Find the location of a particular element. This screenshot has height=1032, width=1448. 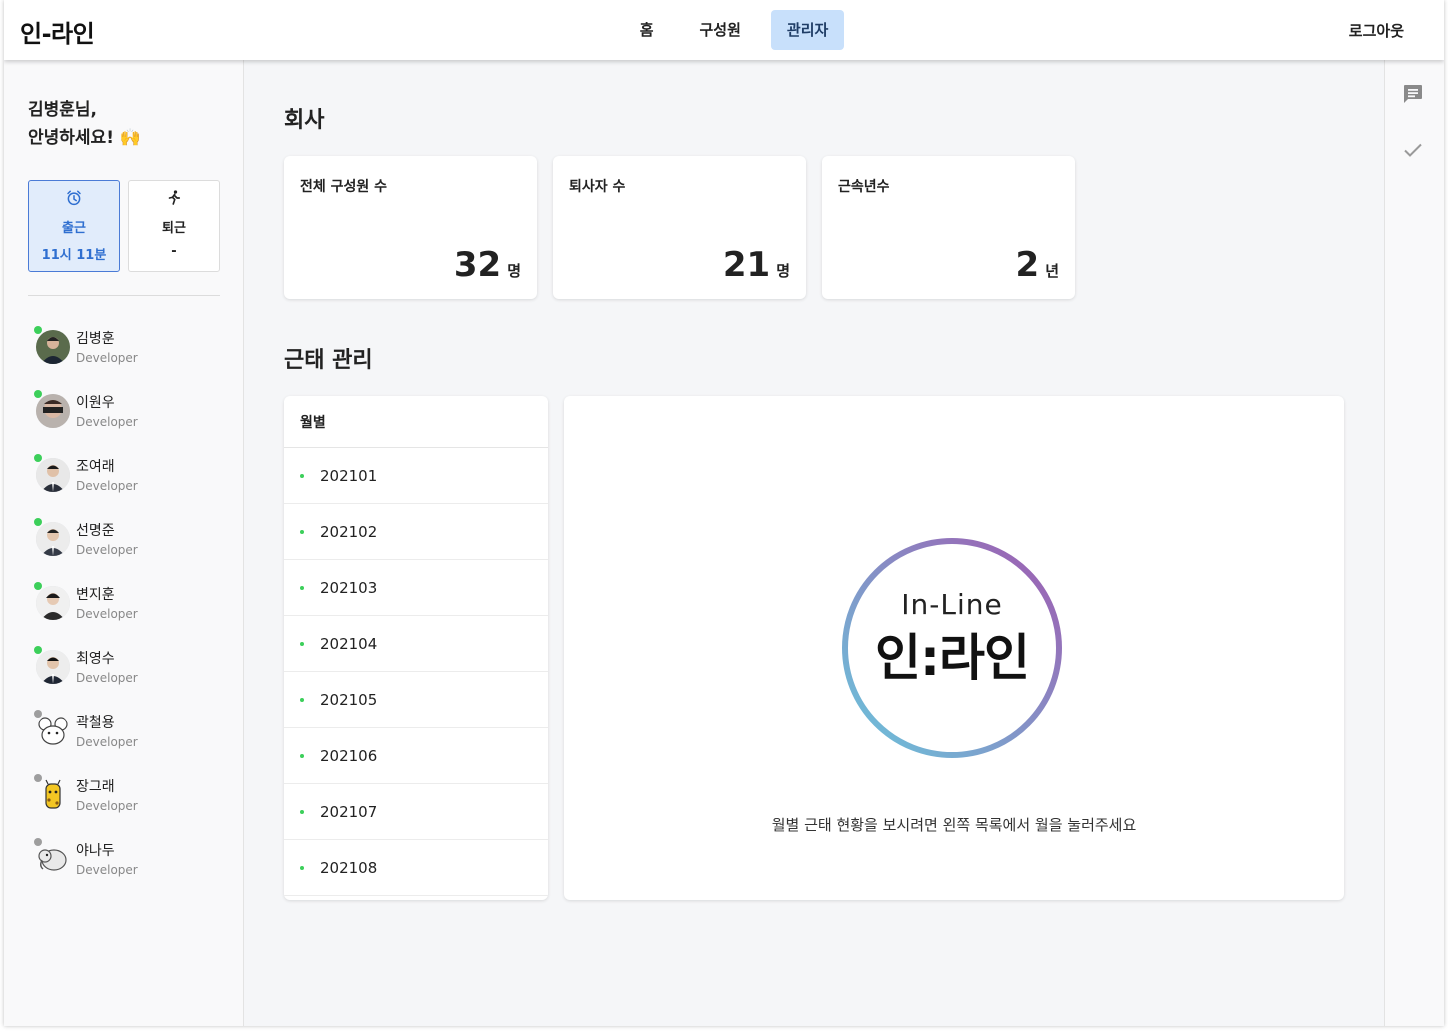

member-item: 야나두 Developer is located at coordinates (134, 868).